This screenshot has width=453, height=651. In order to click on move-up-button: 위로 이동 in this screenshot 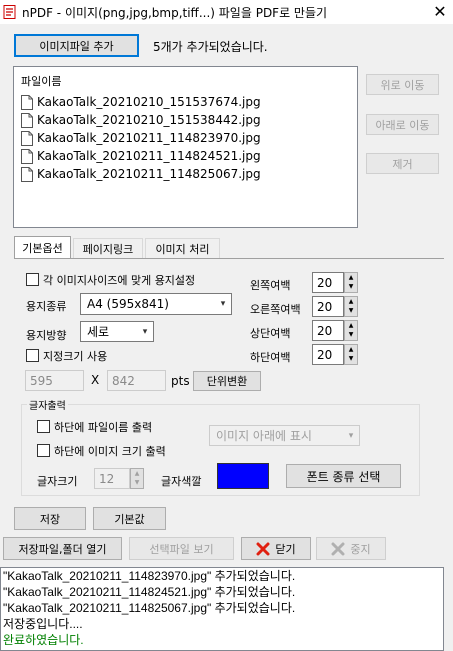, I will do `click(402, 84)`.